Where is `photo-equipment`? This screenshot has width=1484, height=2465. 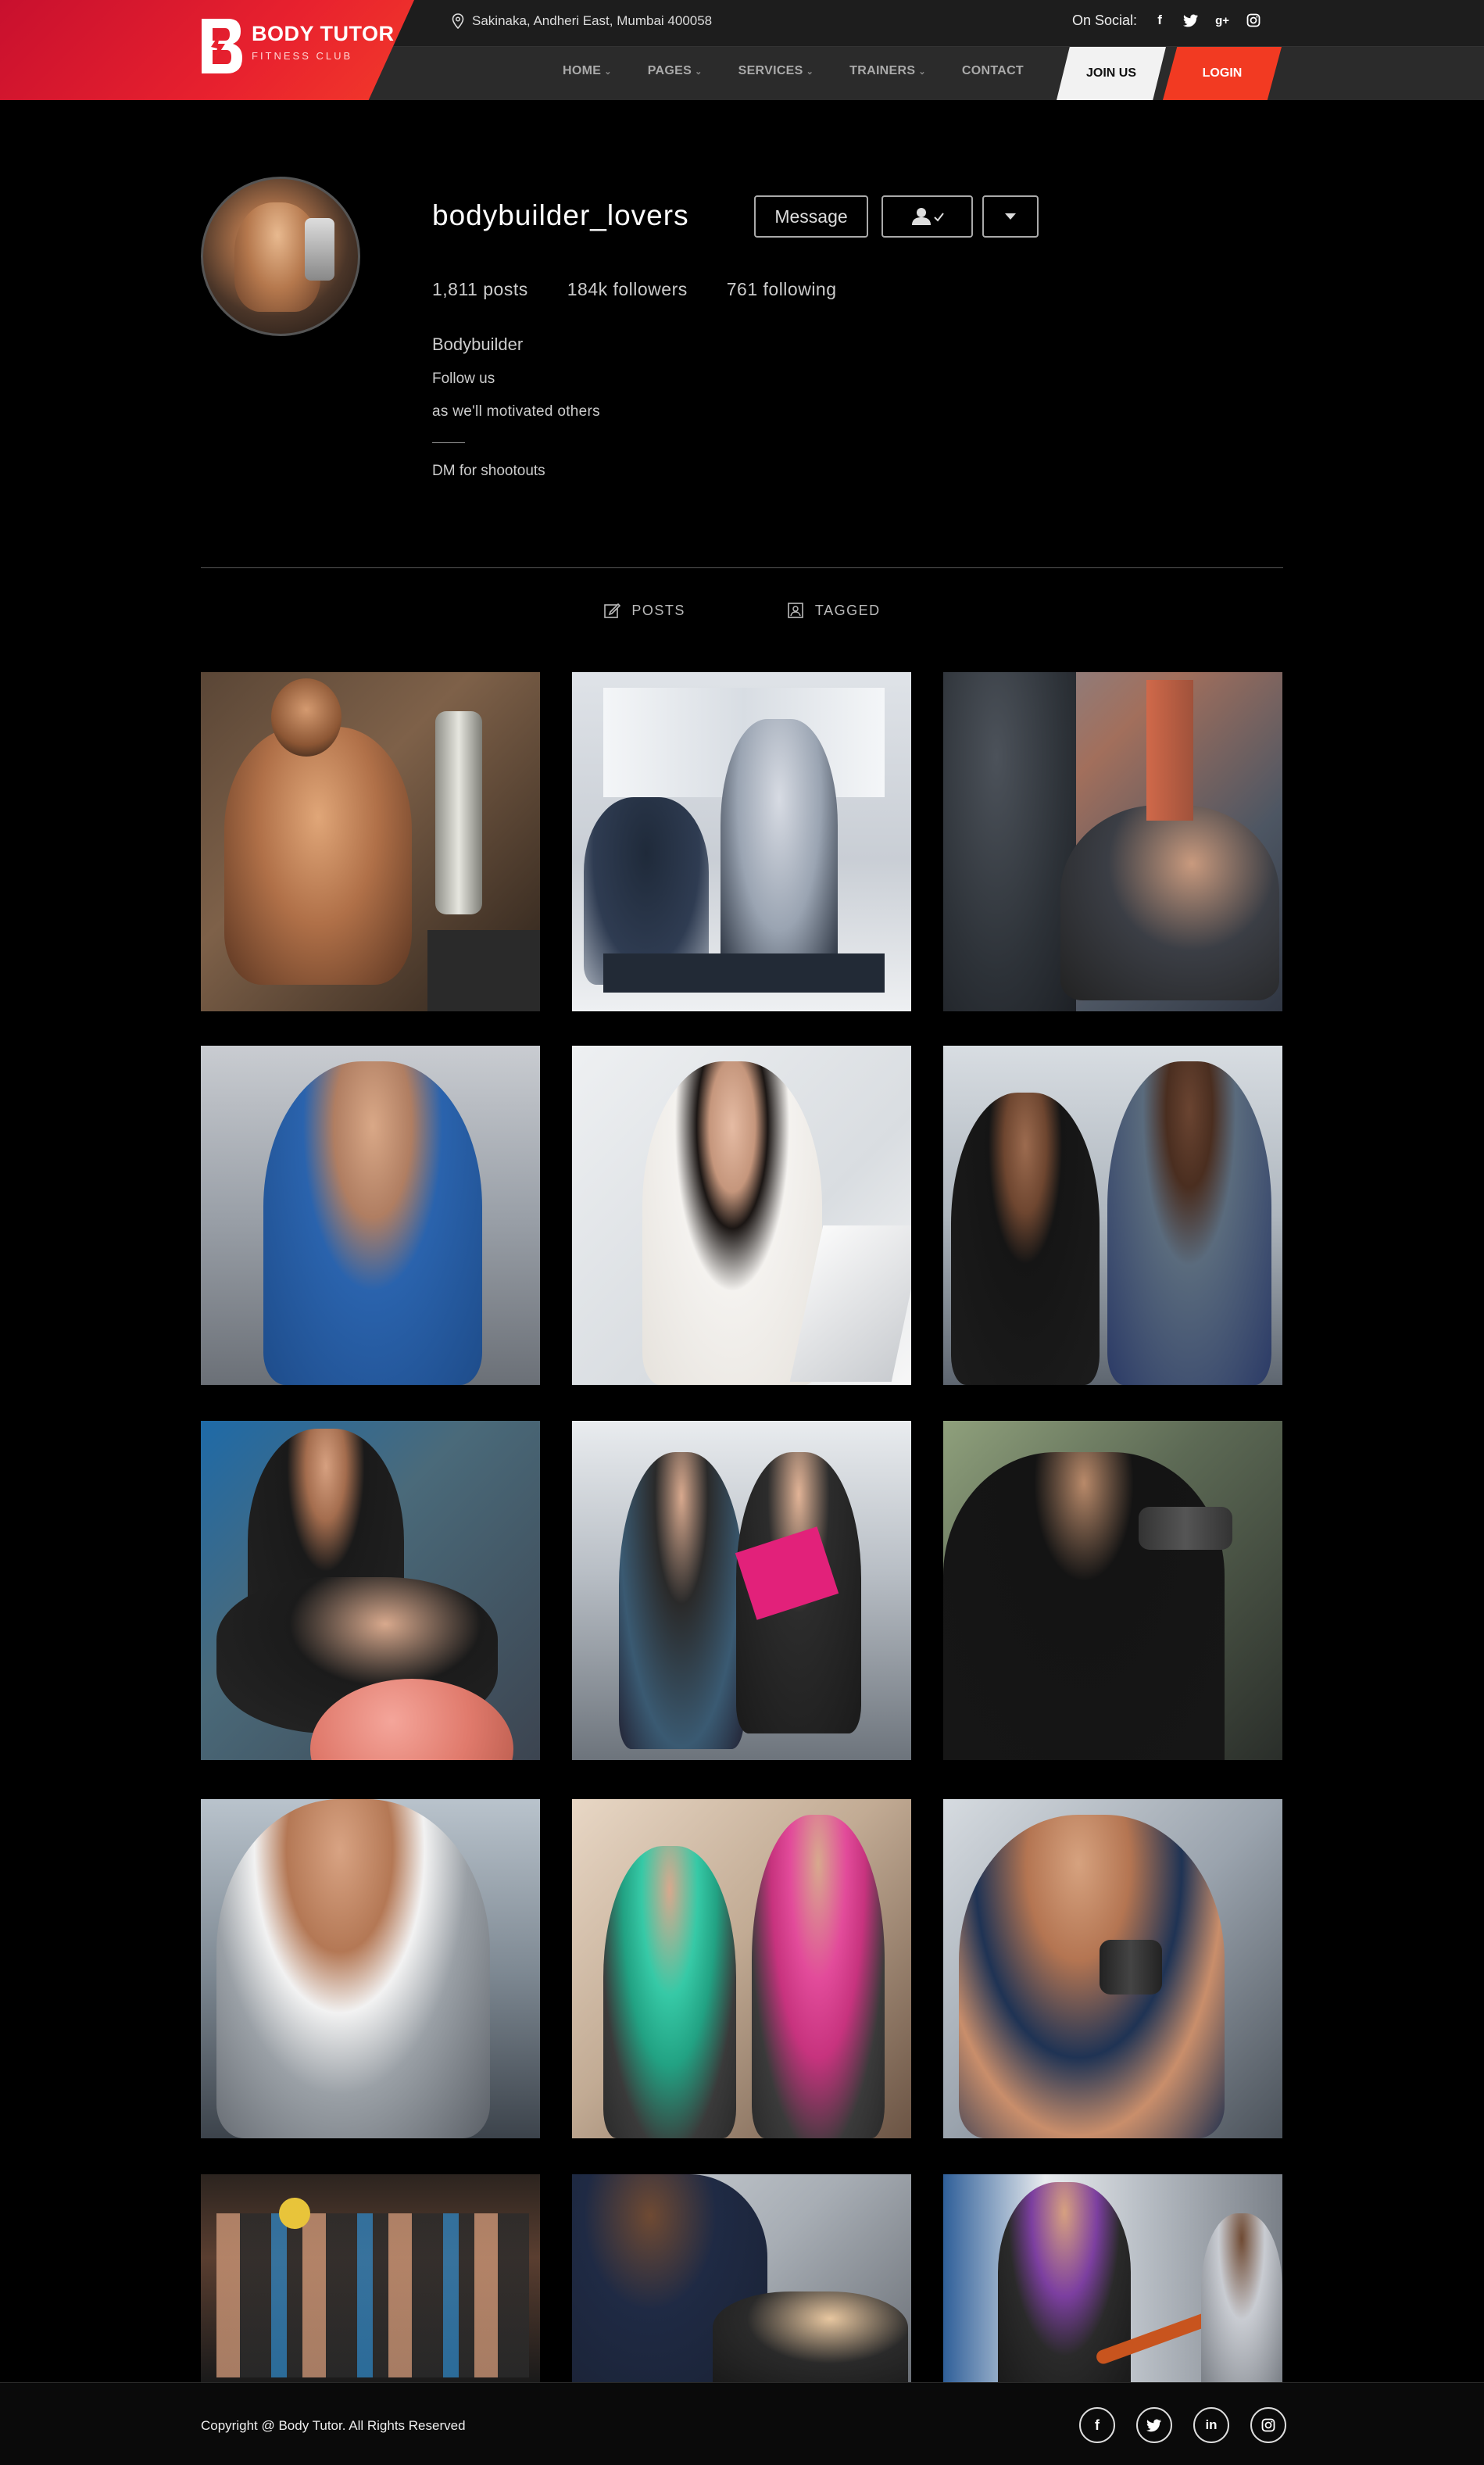
photo-equipment is located at coordinates (458, 812).